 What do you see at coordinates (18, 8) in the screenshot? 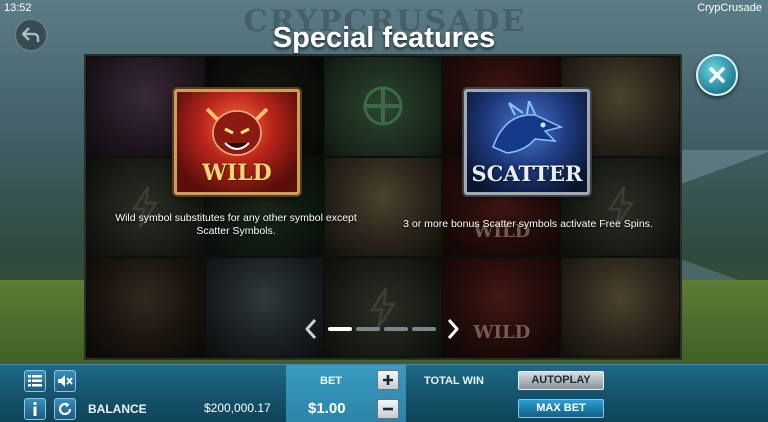
I see `status-time: 13:52` at bounding box center [18, 8].